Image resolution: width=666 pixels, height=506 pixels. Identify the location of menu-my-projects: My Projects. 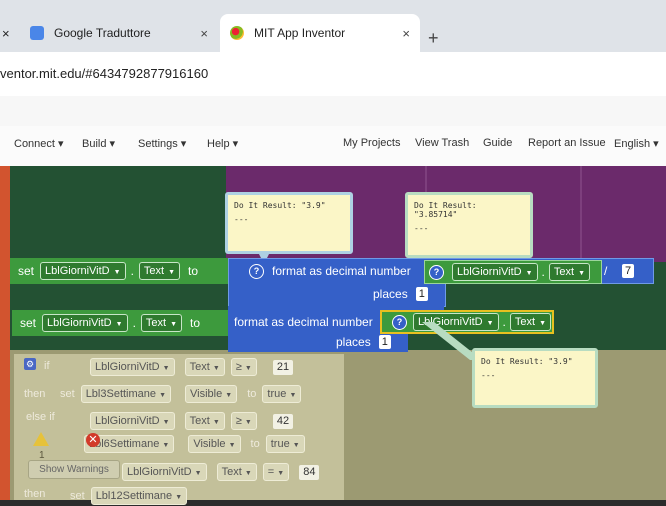
(371, 143).